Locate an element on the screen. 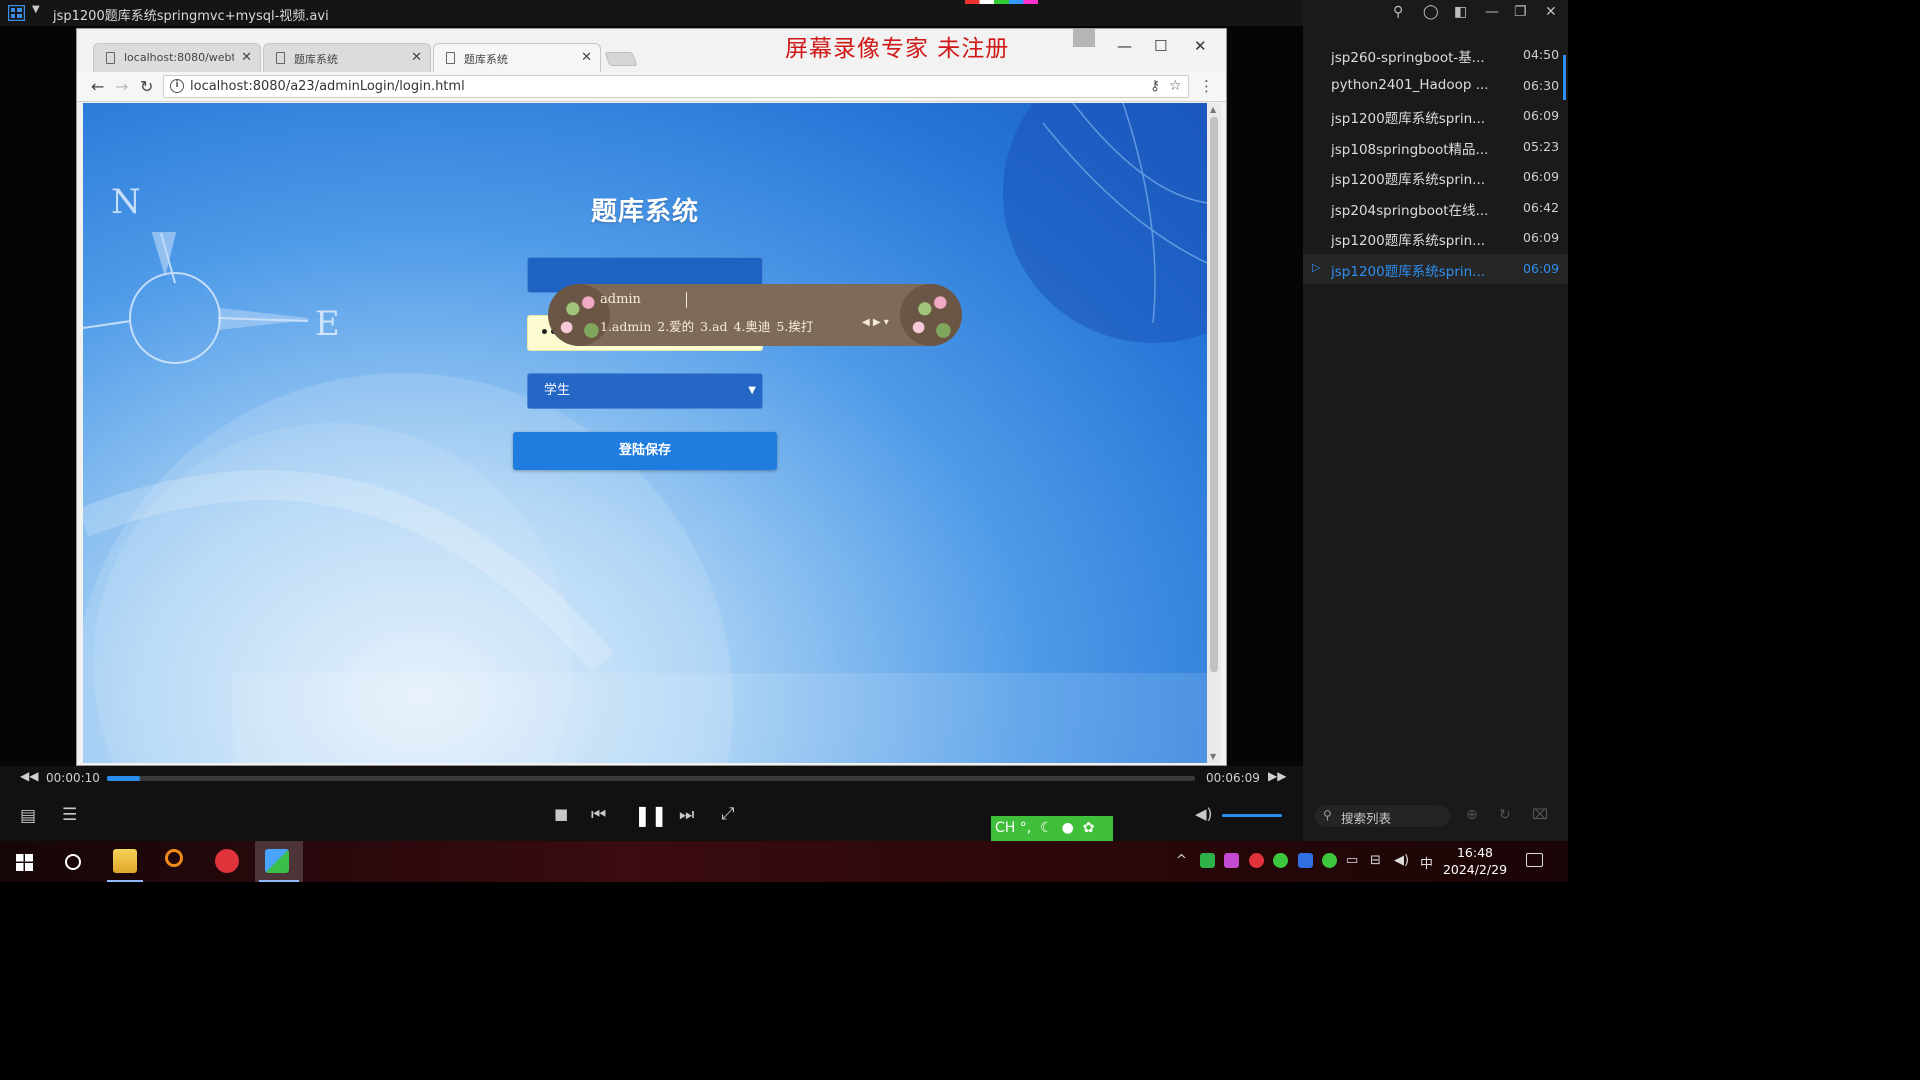 This screenshot has height=1080, width=1920. role-selected: 学生 is located at coordinates (557, 390).